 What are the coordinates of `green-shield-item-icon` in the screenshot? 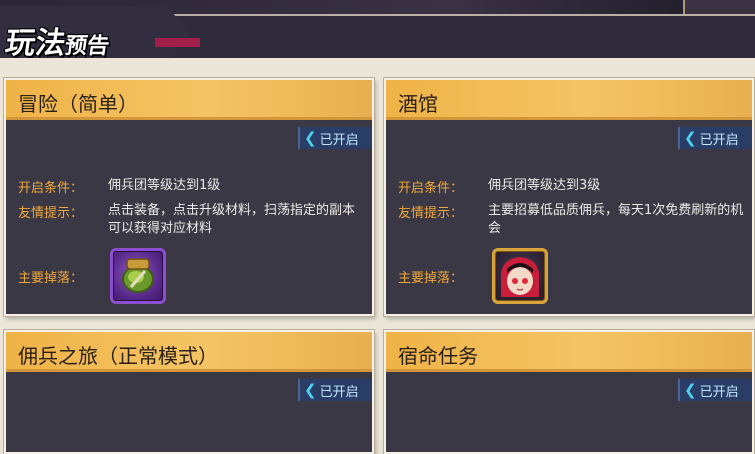 It's located at (138, 276).